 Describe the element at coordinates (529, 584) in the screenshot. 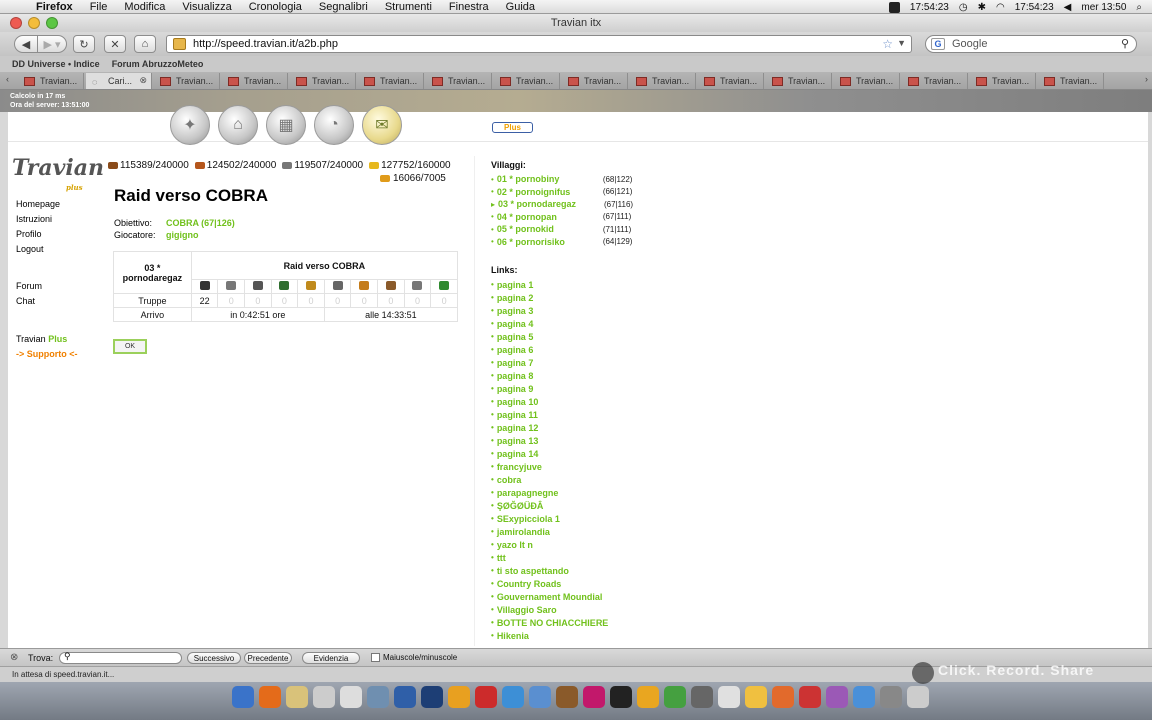

I see `link-label: Country Roads` at that location.